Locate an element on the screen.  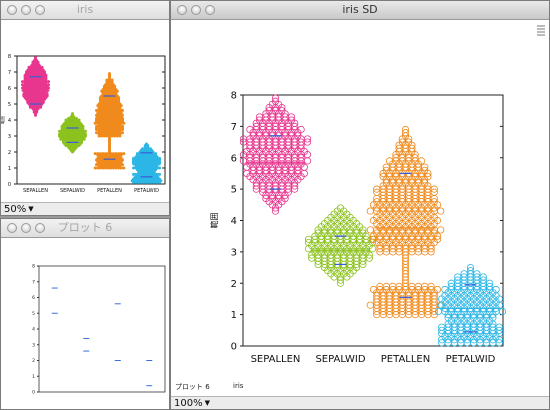
zoom-level: 100% is located at coordinates (188, 403).